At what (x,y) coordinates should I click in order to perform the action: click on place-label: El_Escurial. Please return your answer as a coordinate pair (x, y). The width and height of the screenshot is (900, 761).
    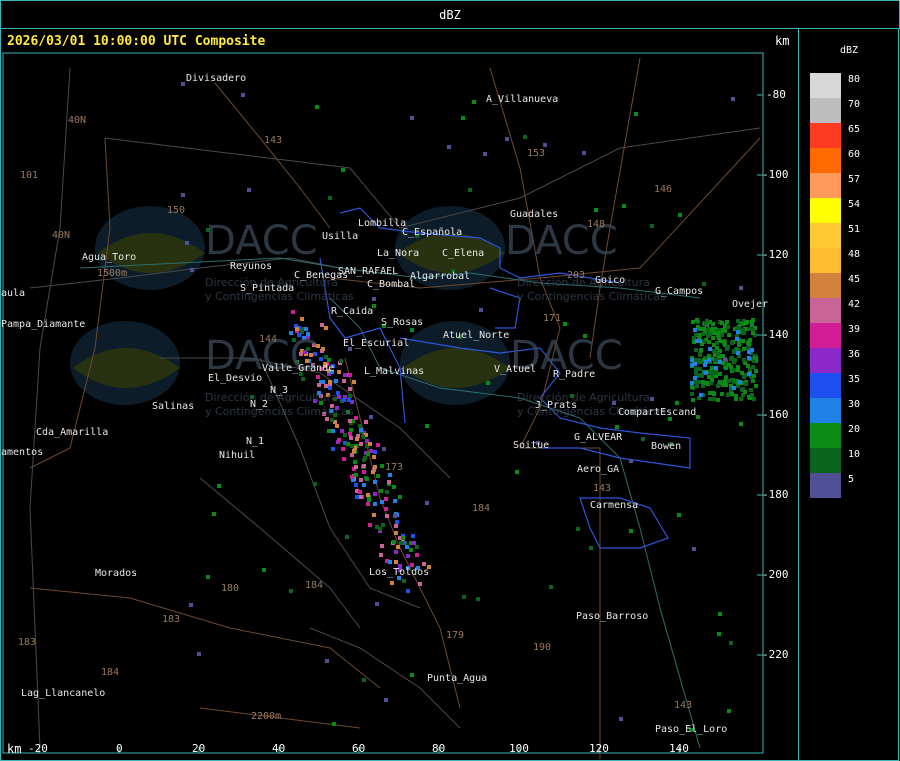
    Looking at the image, I should click on (376, 343).